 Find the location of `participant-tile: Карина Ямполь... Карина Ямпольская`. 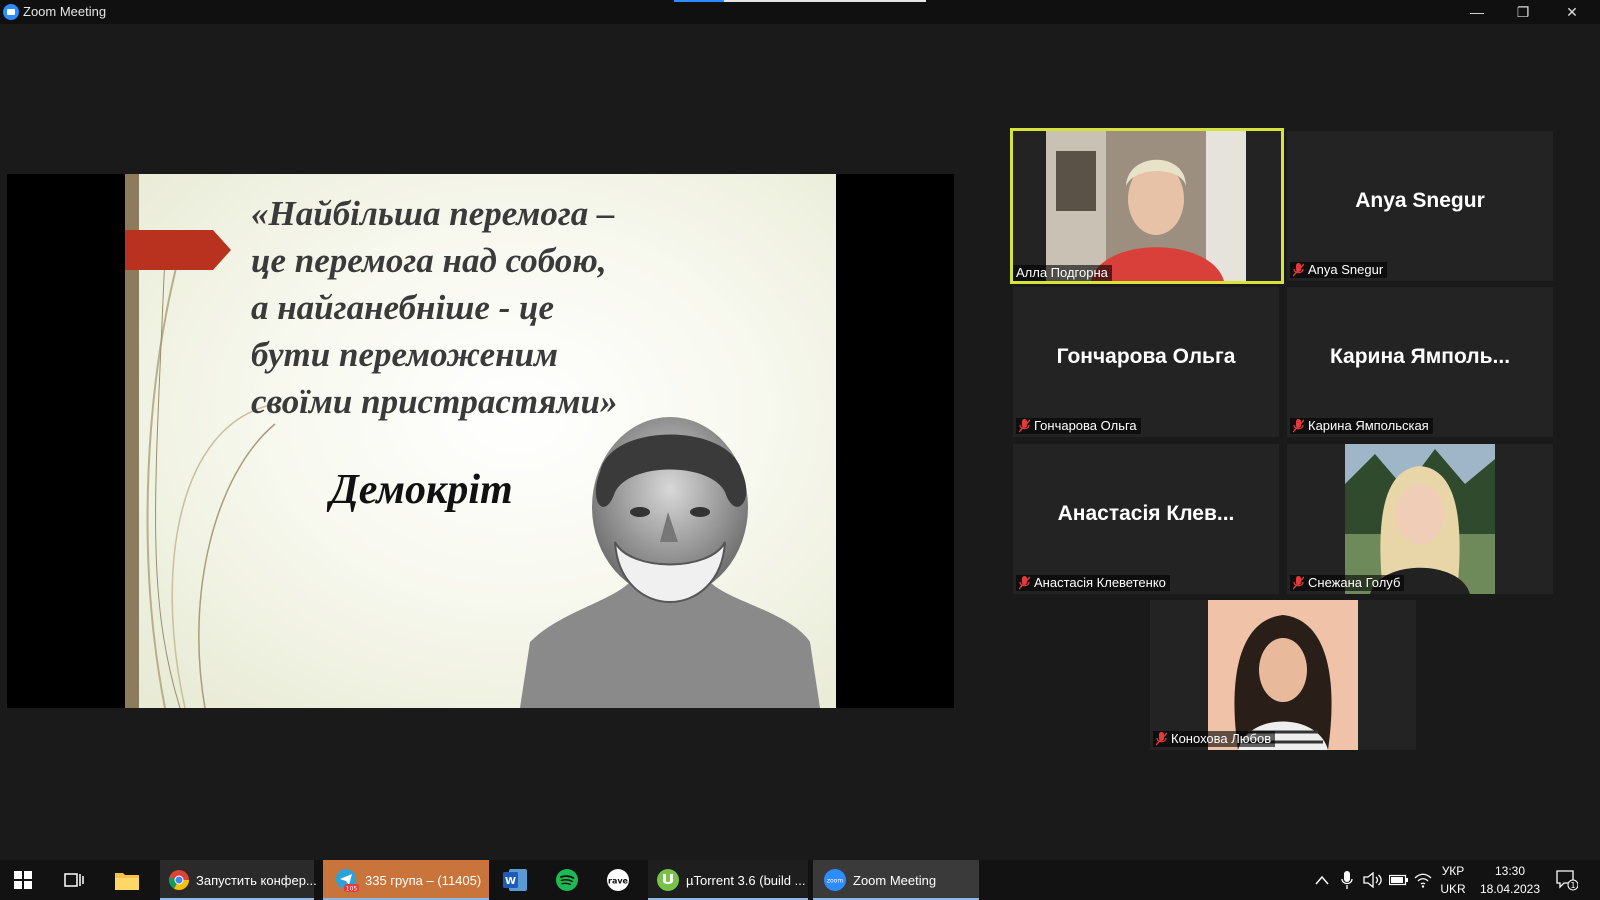

participant-tile: Карина Ямполь... Карина Ямпольская is located at coordinates (1420, 362).